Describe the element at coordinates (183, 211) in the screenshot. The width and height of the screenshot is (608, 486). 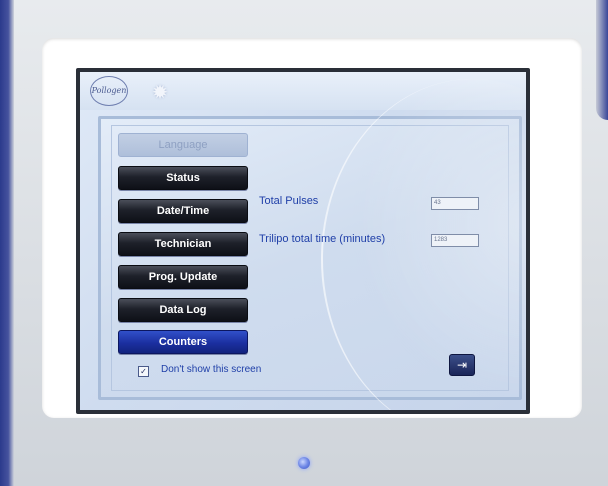
I see `menu-button-date-time: Date/Time` at that location.